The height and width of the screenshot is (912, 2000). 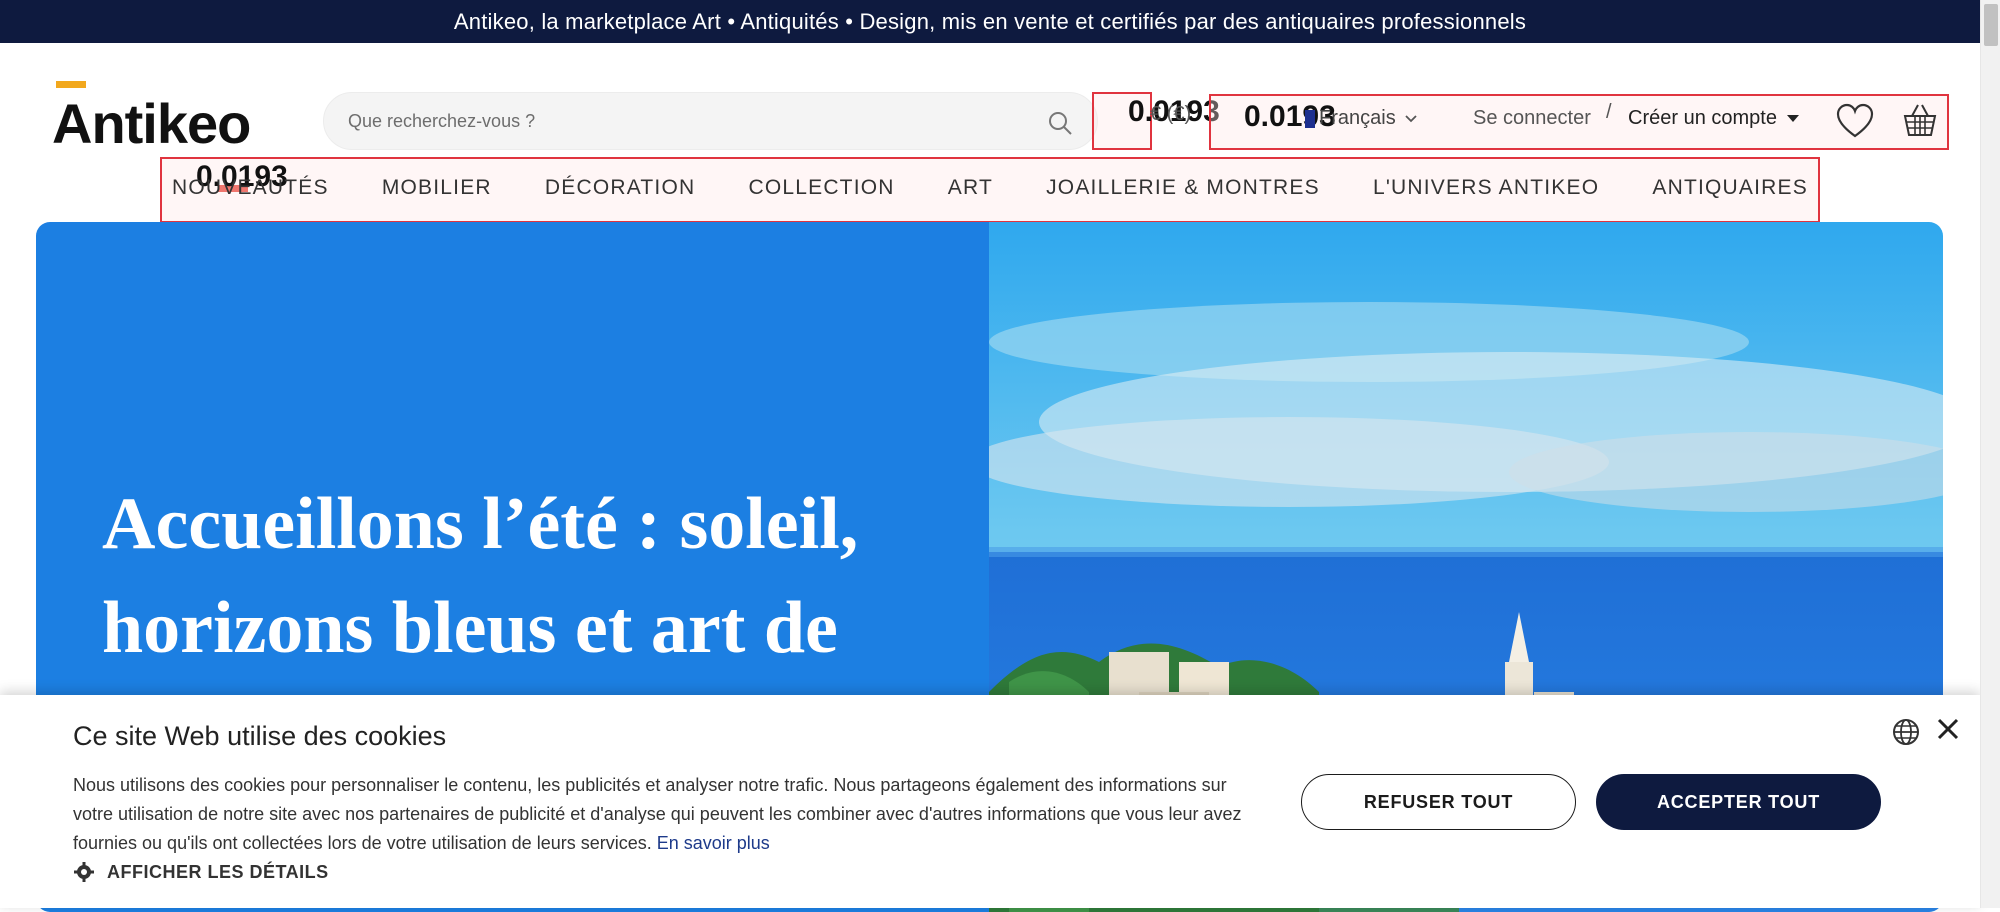 I want to click on page-scrollbar, so click(x=1990, y=454).